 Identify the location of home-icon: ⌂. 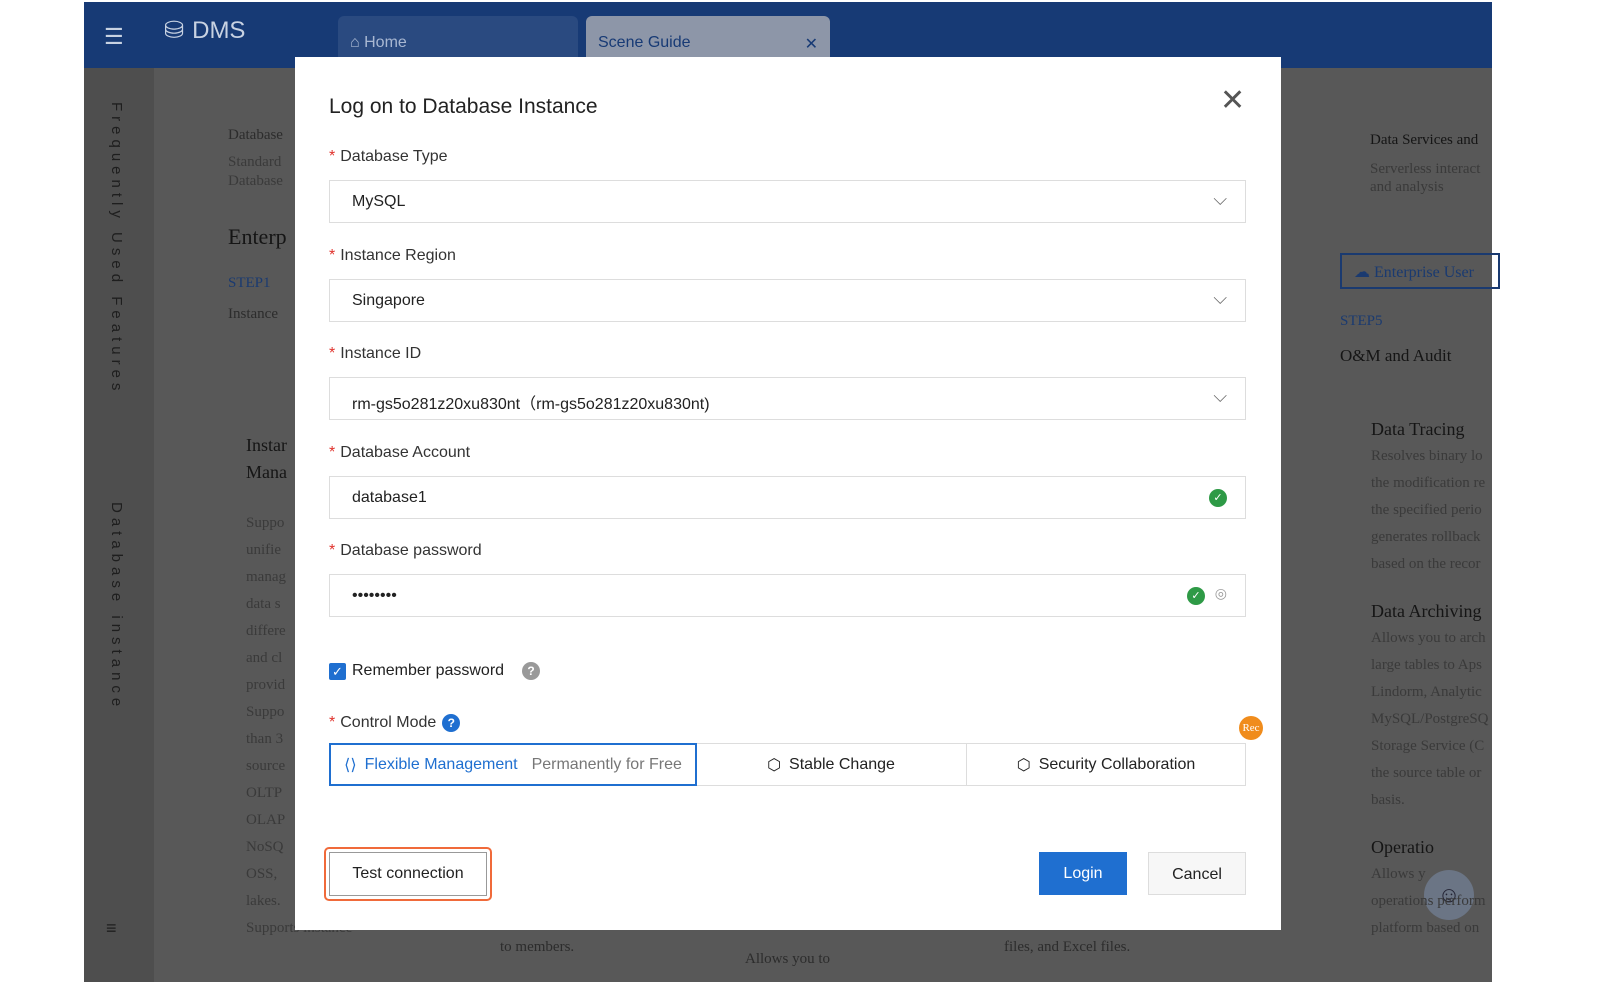
(357, 42).